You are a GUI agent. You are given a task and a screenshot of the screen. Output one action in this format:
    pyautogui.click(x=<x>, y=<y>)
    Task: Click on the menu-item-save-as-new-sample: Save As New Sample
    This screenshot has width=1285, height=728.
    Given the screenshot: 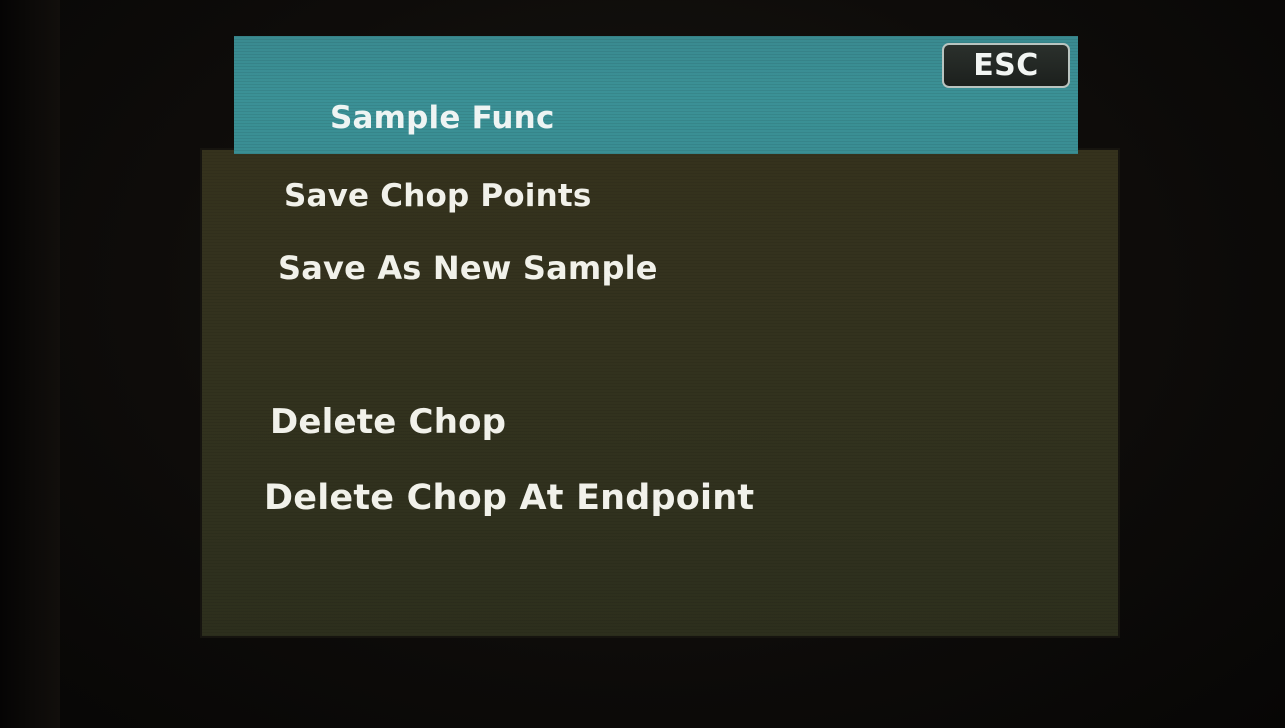 What is the action you would take?
    pyautogui.click(x=468, y=268)
    